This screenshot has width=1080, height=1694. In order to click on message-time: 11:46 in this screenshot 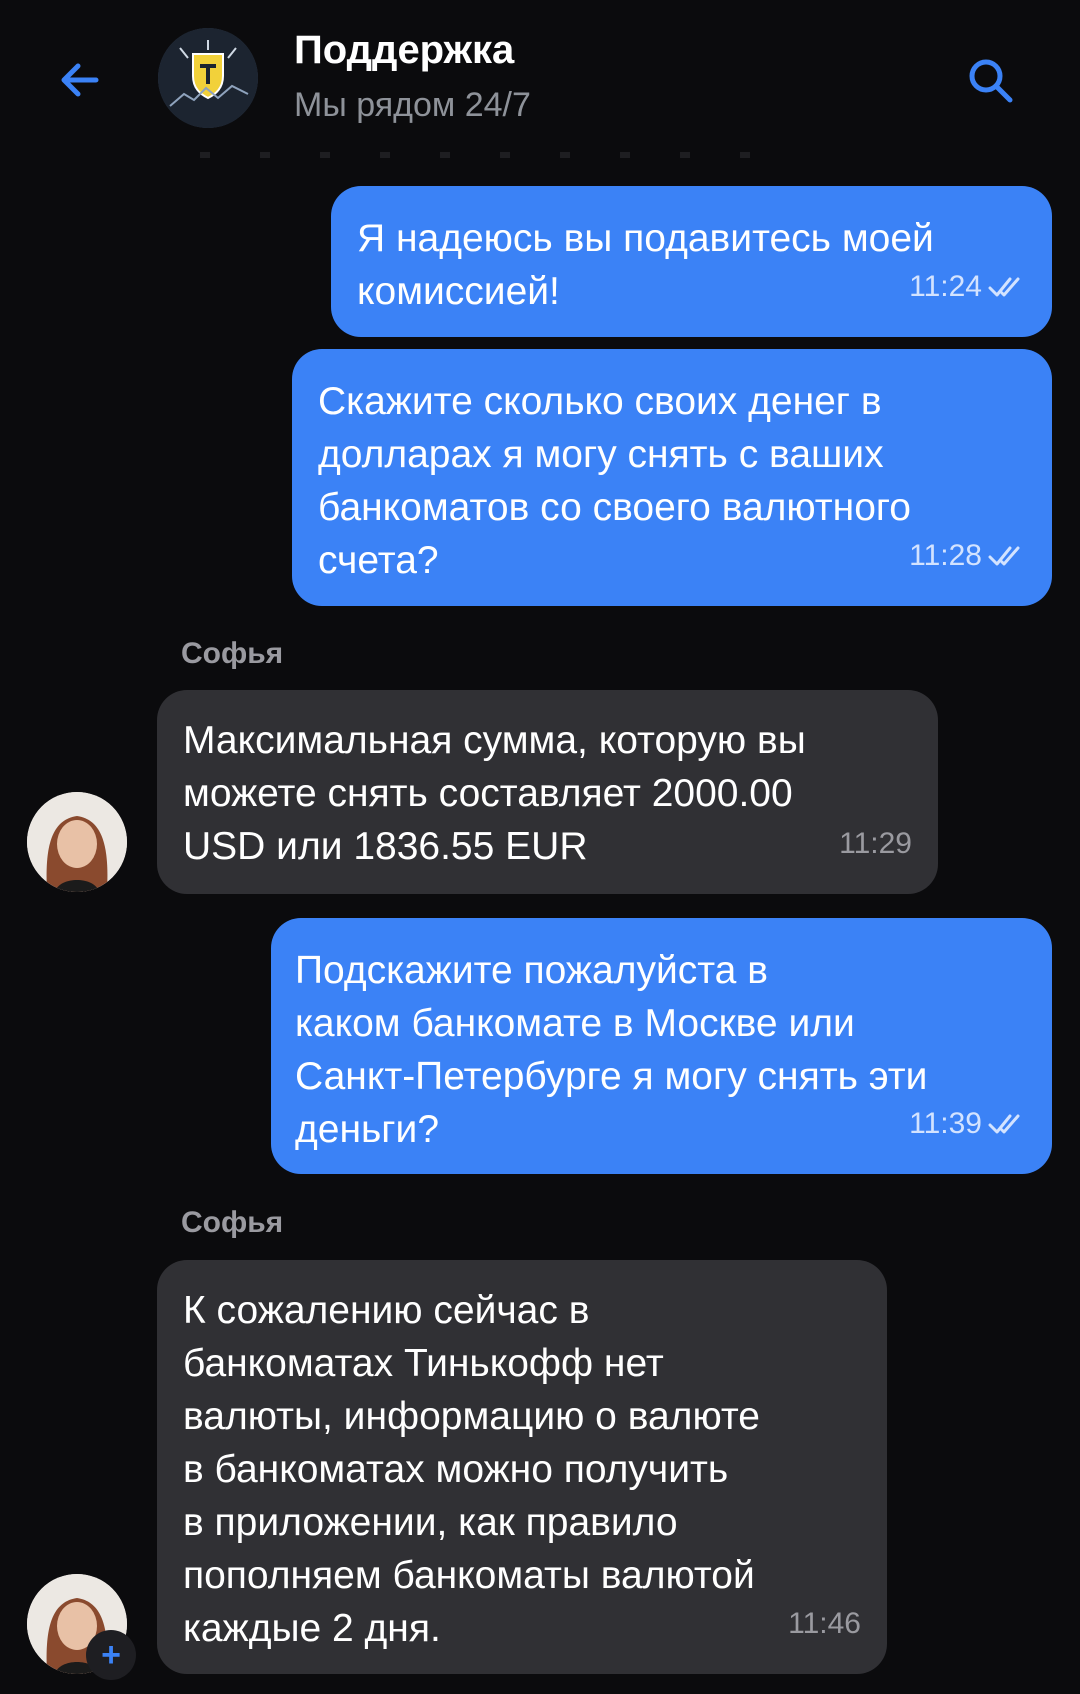, I will do `click(824, 1623)`.